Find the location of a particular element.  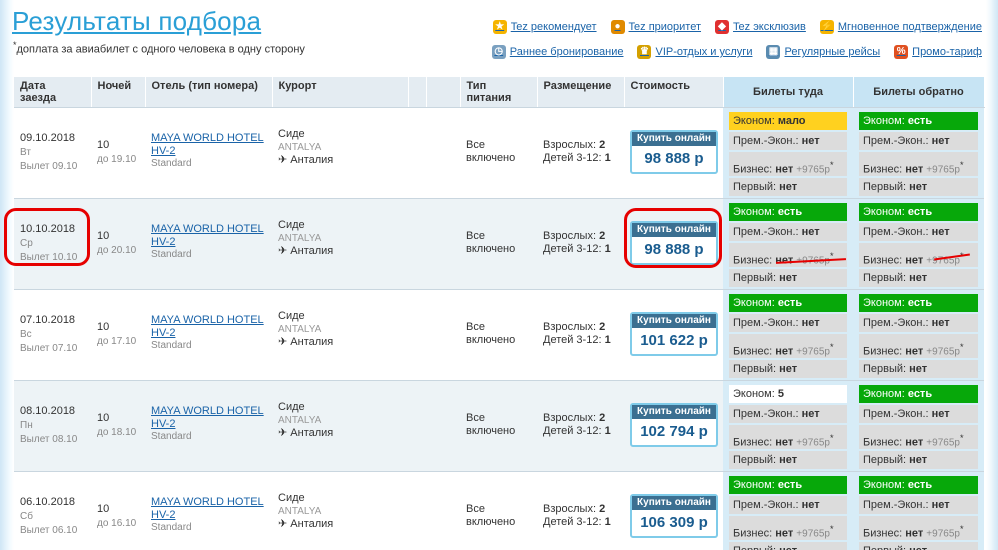

price-amount: 98 888 р is located at coordinates (674, 159).